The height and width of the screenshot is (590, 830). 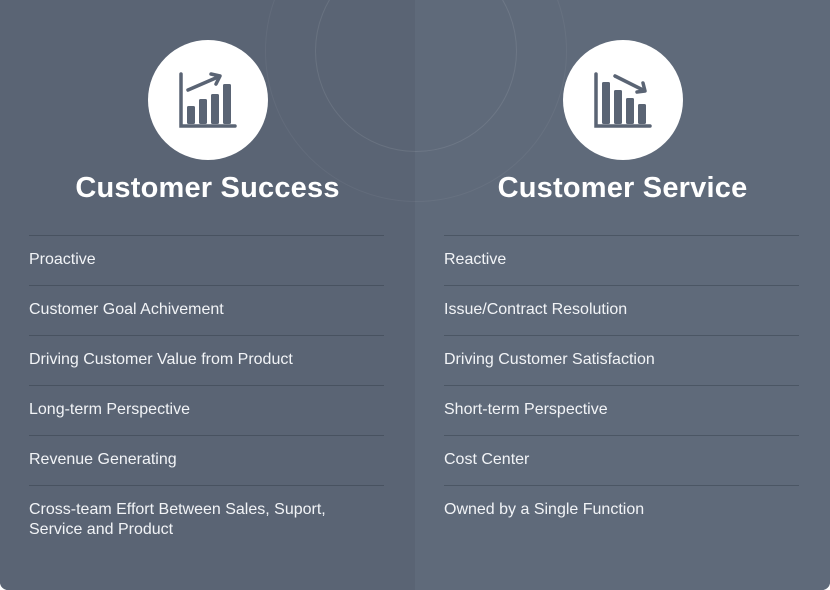 What do you see at coordinates (621, 521) in the screenshot?
I see `list-item: Owned by a Single Function` at bounding box center [621, 521].